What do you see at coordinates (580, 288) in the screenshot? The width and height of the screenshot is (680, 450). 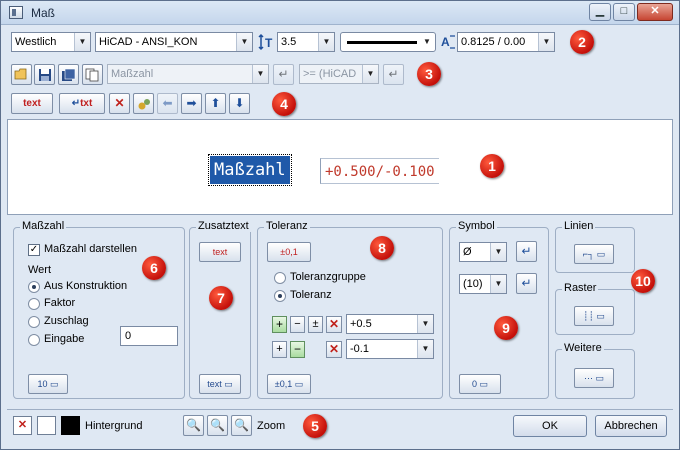 I see `group-raster-title: Raster` at bounding box center [580, 288].